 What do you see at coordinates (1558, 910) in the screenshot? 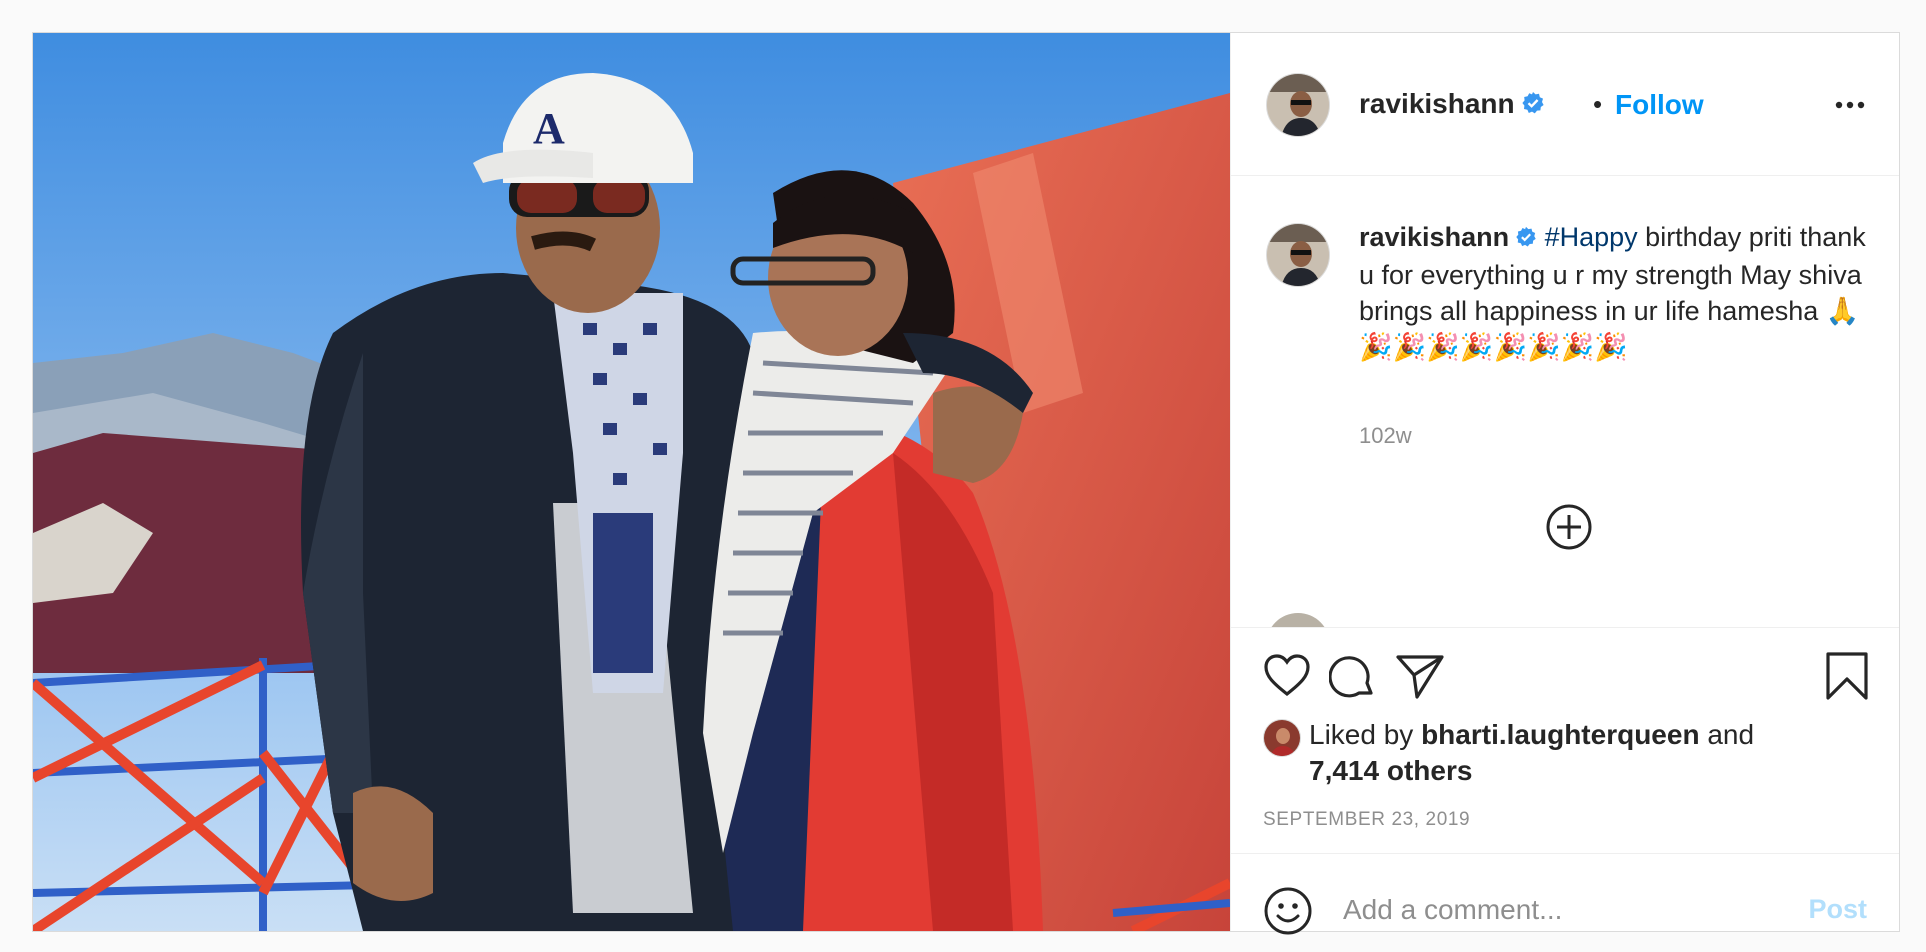
I see `comment-input` at bounding box center [1558, 910].